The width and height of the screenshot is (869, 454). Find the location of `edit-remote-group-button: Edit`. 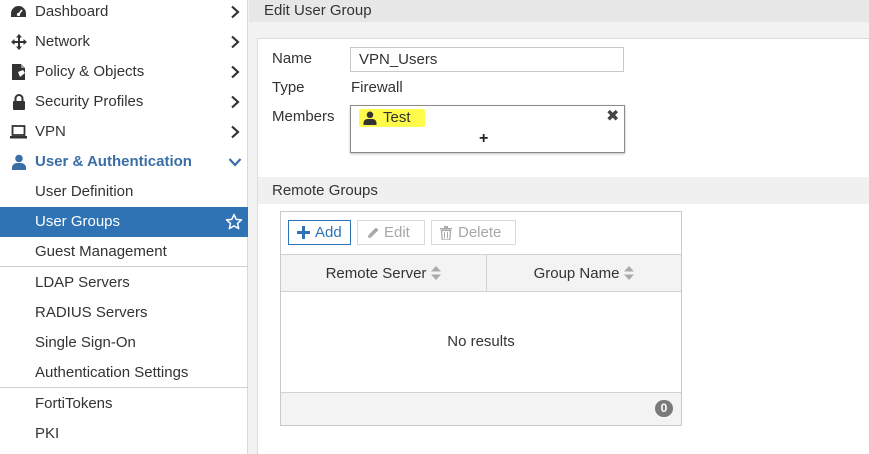

edit-remote-group-button: Edit is located at coordinates (391, 232).